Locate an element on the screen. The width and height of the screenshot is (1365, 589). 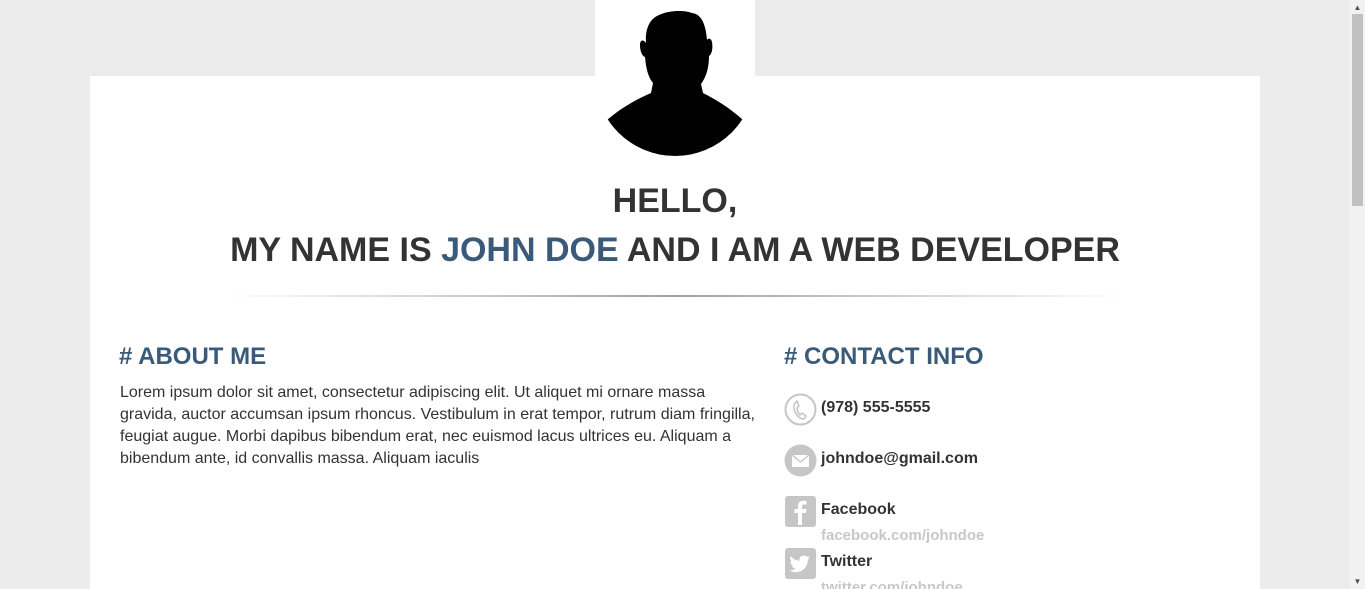
phone-number: (978) 555-5555 is located at coordinates (875, 408).